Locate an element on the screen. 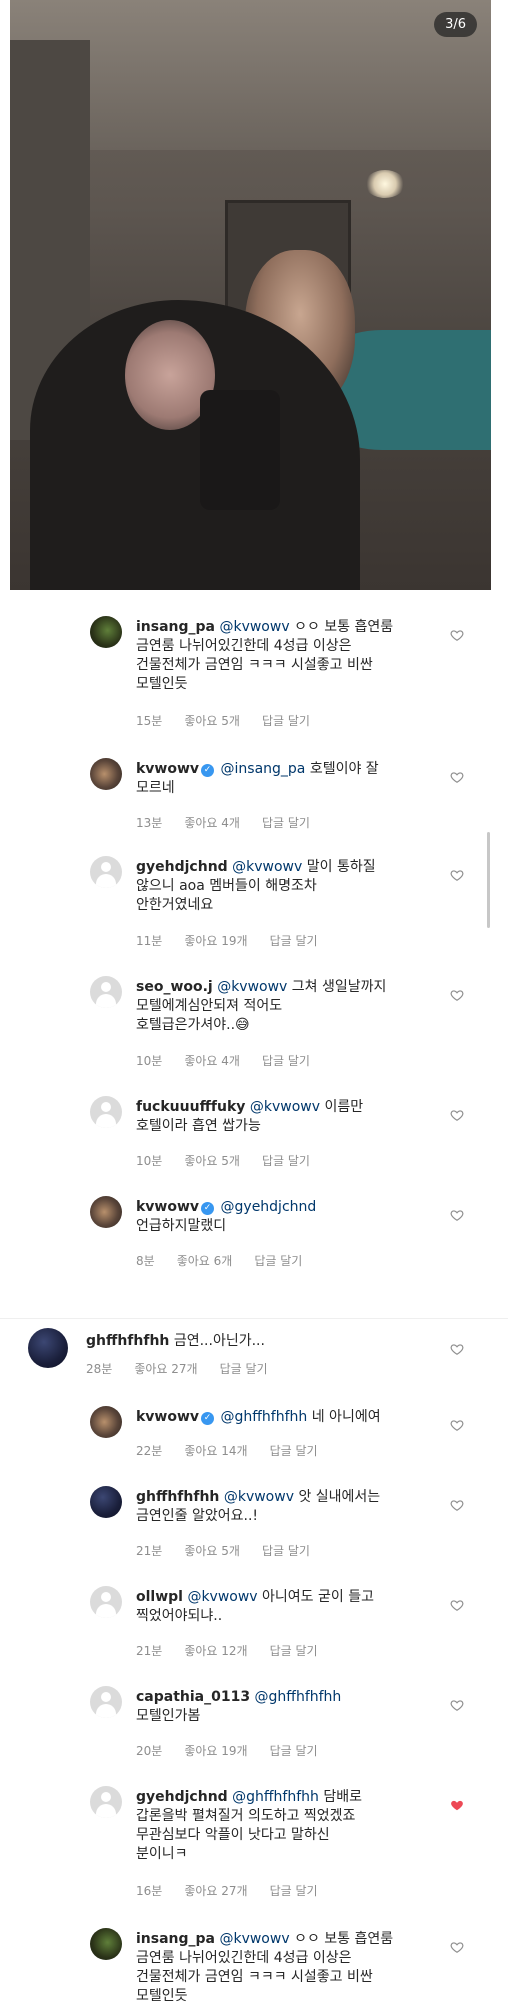  comment-time: 8분 is located at coordinates (145, 1261).